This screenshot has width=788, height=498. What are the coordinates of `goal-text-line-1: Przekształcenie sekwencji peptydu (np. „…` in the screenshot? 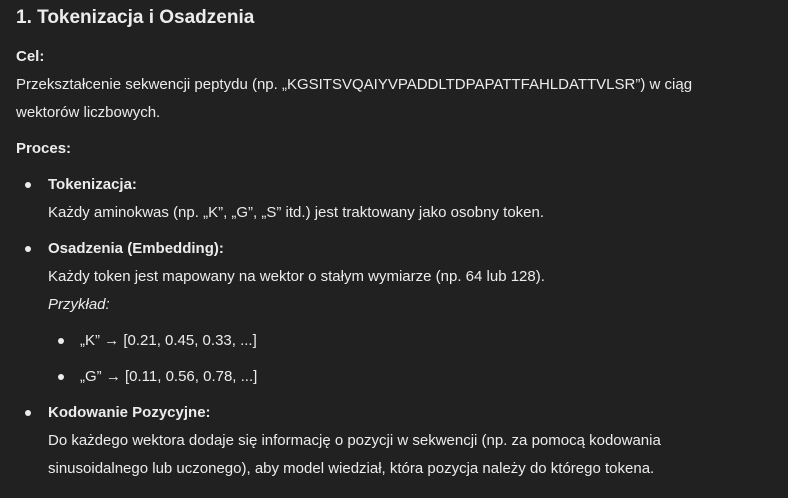 It's located at (354, 84).